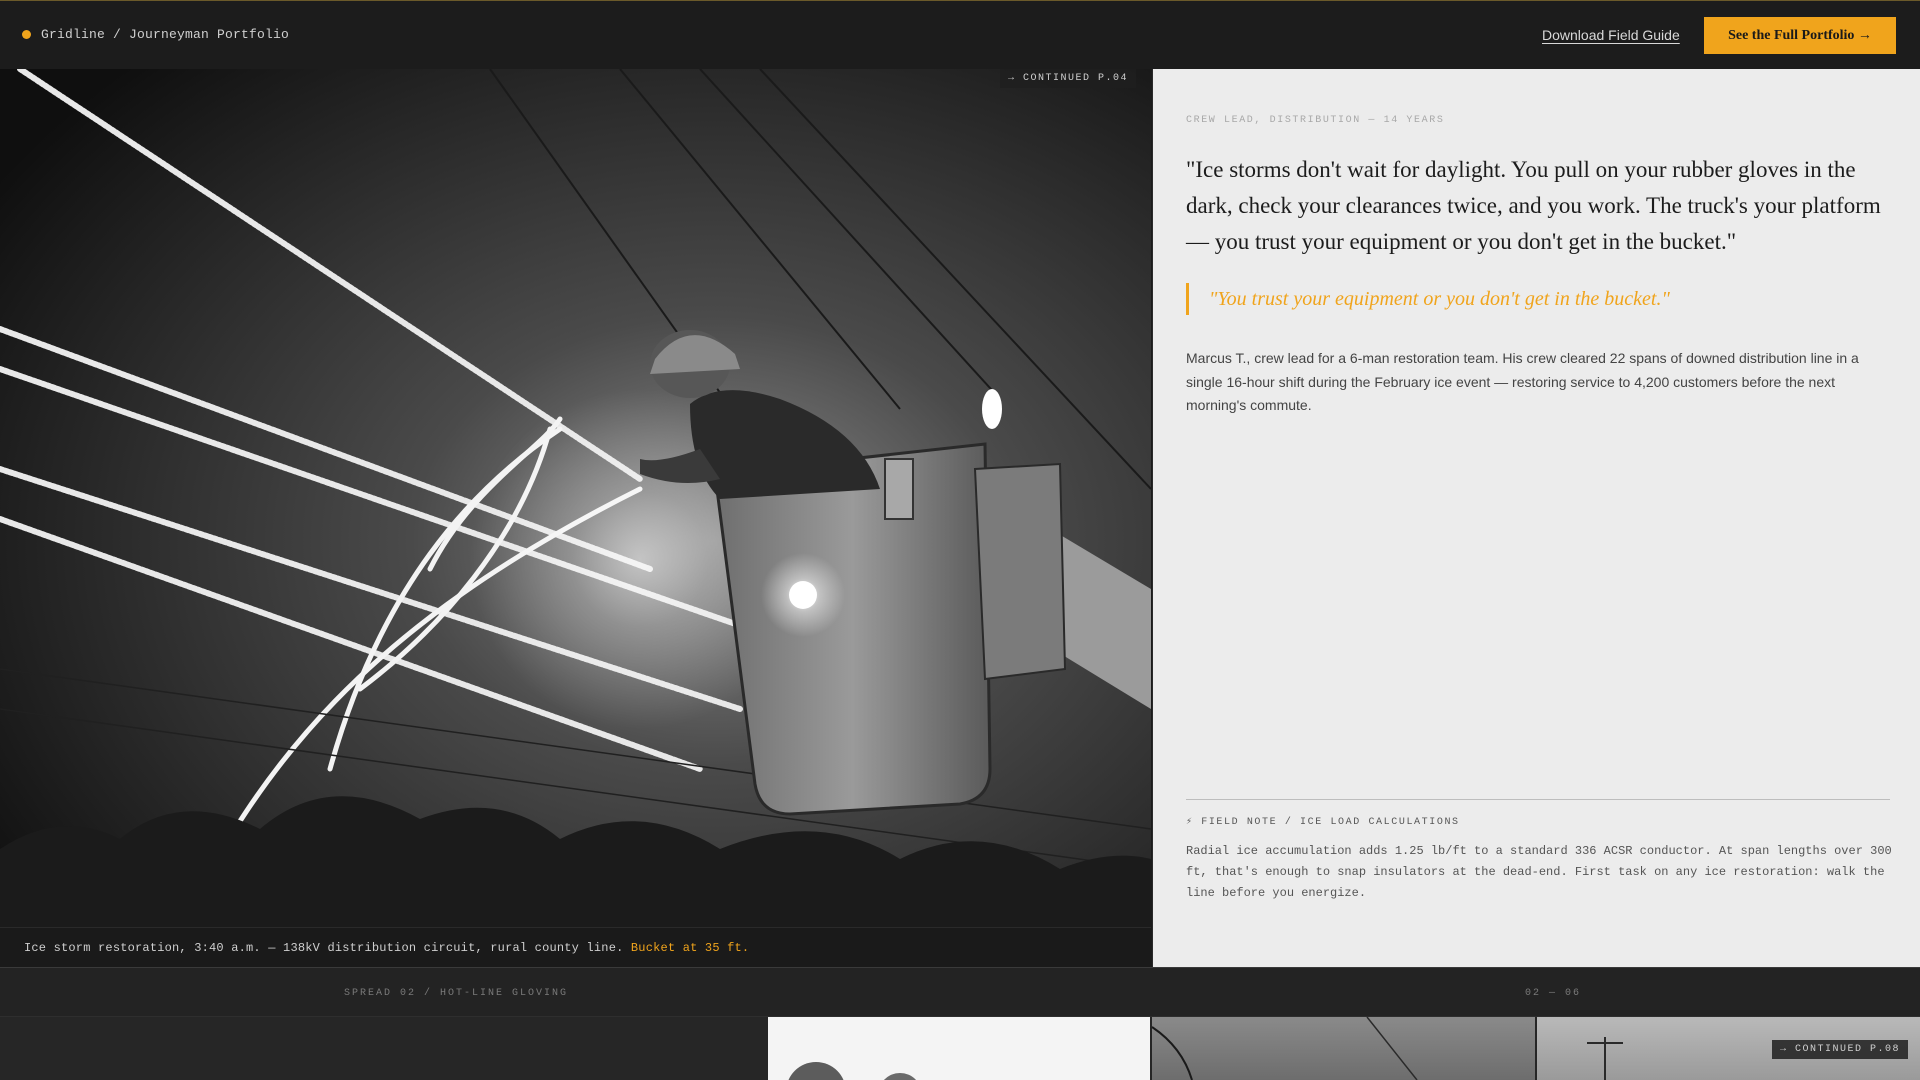 The height and width of the screenshot is (1080, 1920). I want to click on thumbnail-continued-tag: → CONTINUED P.08, so click(1840, 1049).